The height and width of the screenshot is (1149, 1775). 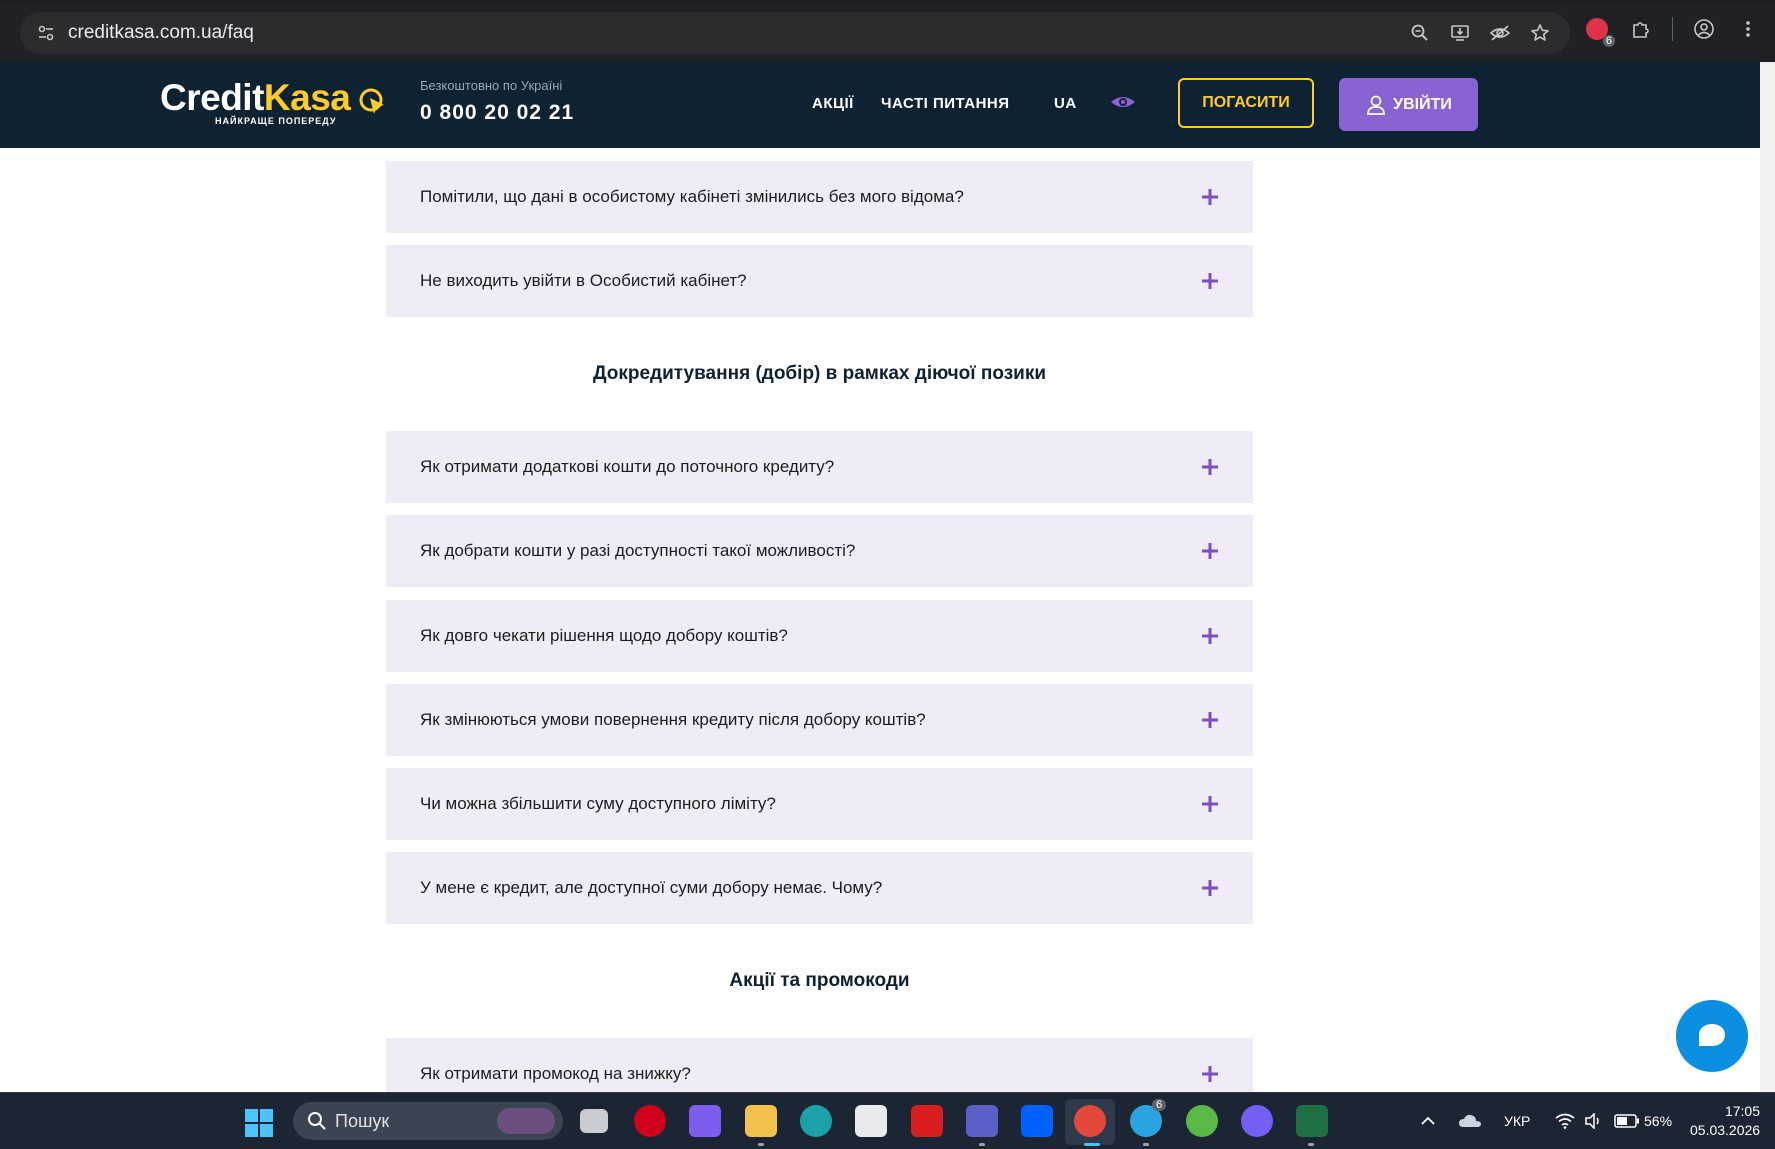 What do you see at coordinates (1627, 1121) in the screenshot?
I see `battery-icon` at bounding box center [1627, 1121].